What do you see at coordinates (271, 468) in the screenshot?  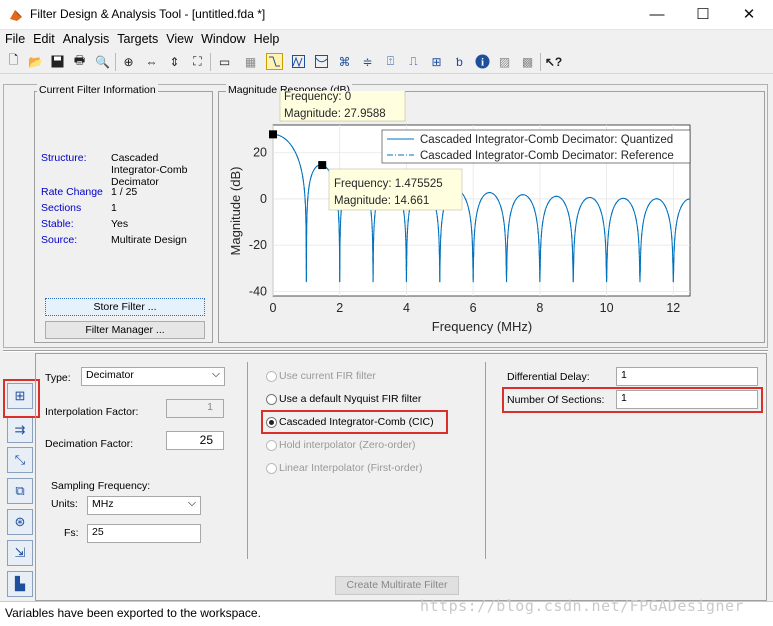 I see `linear-interpolator-radio` at bounding box center [271, 468].